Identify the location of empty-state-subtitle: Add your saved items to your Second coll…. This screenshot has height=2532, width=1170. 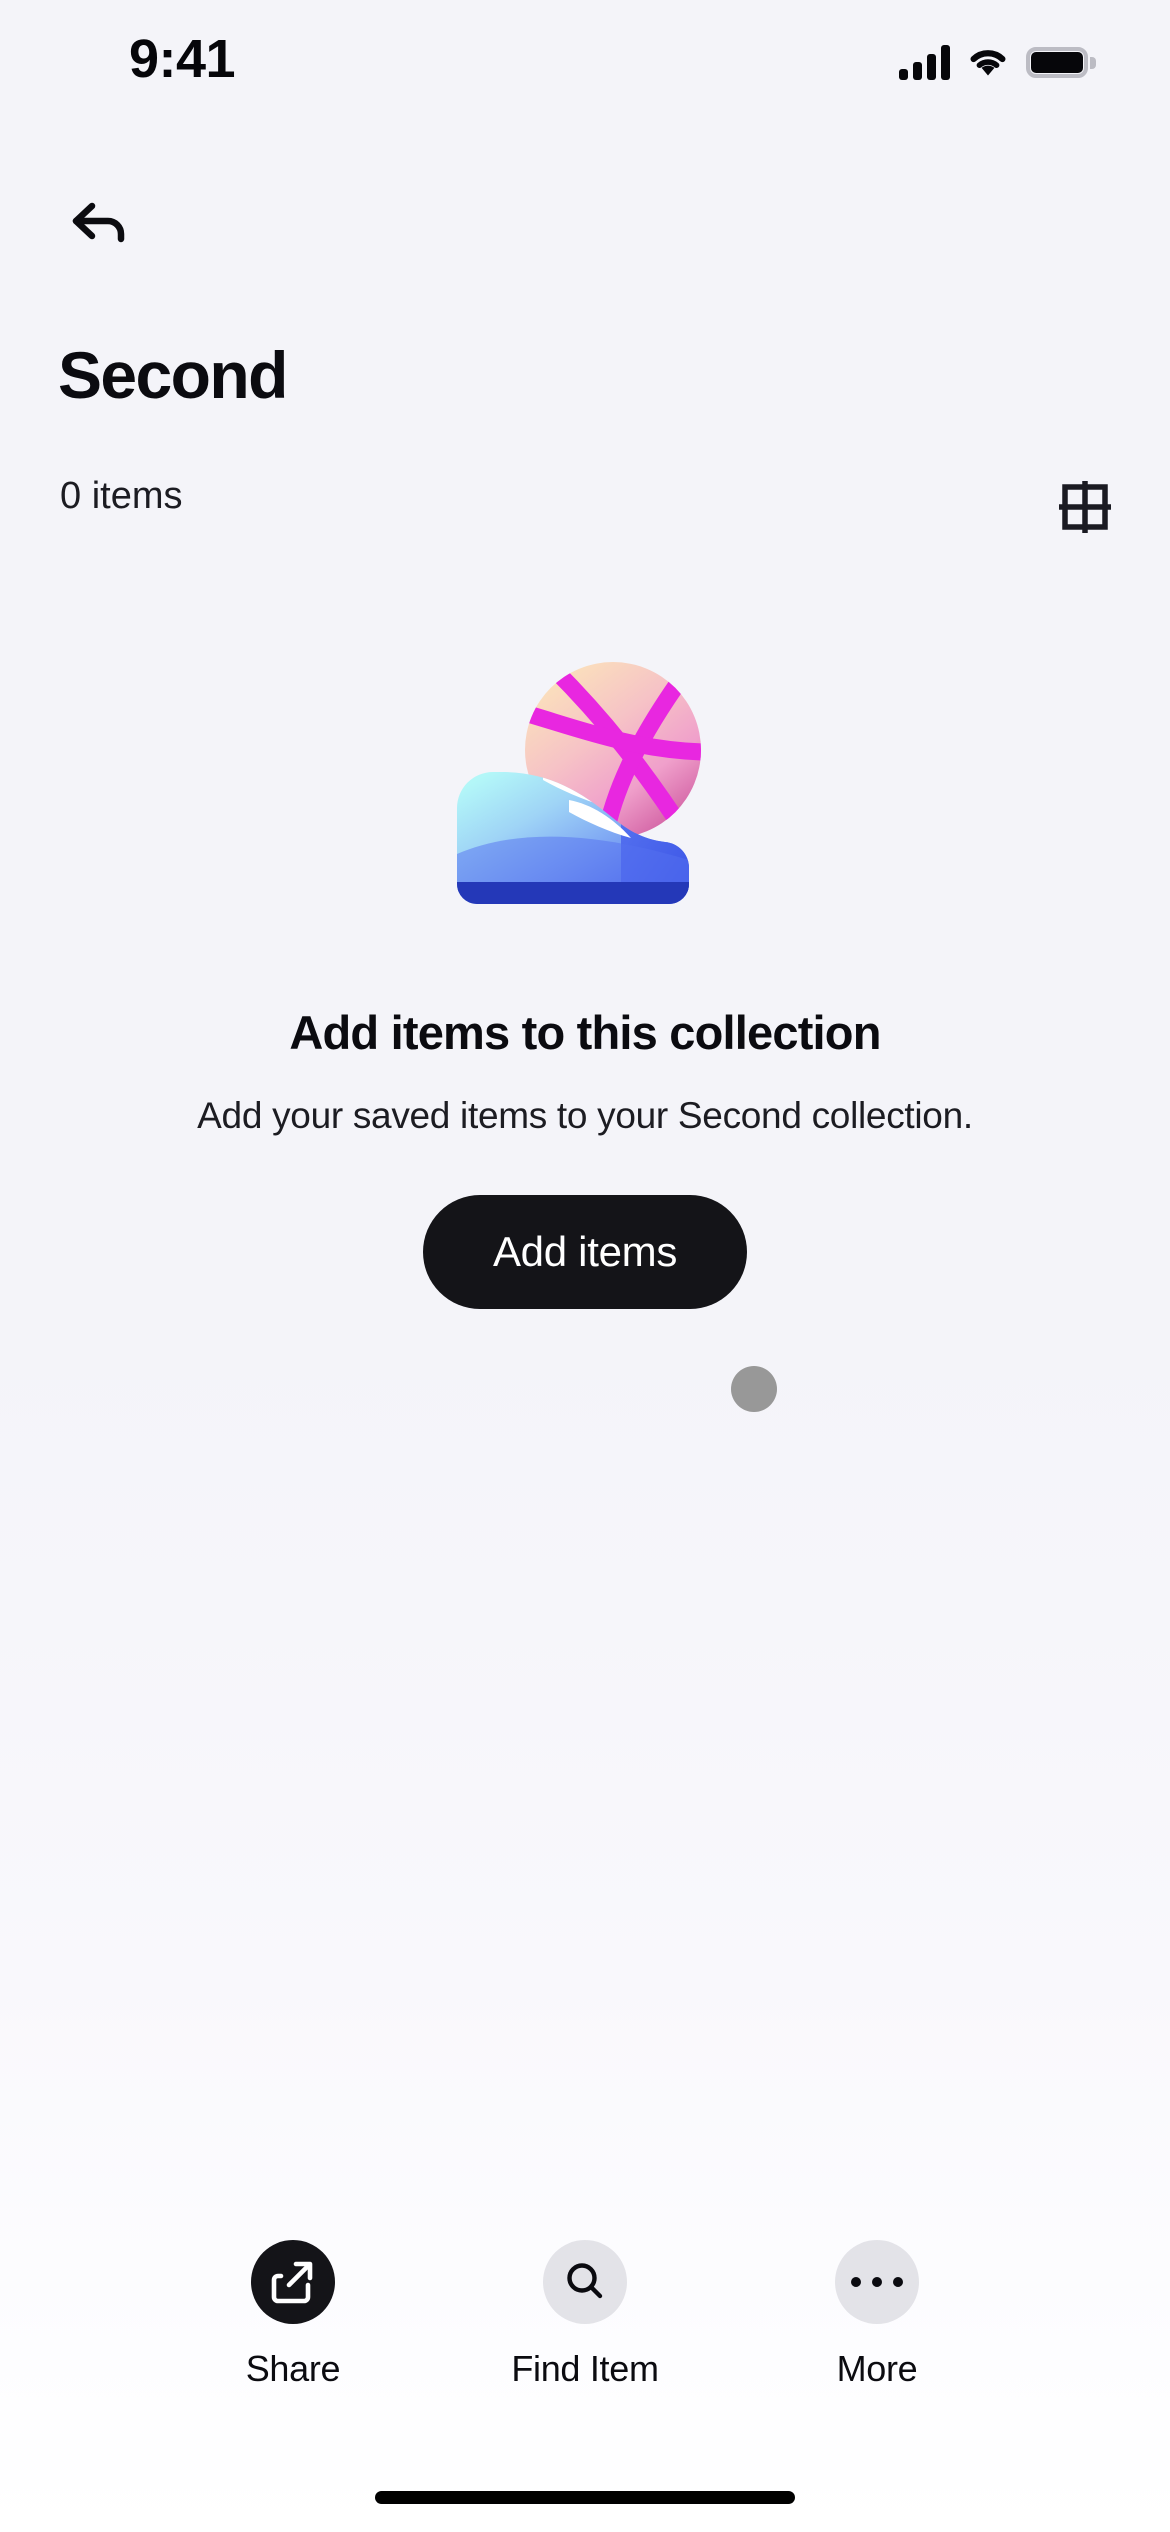
(585, 1115).